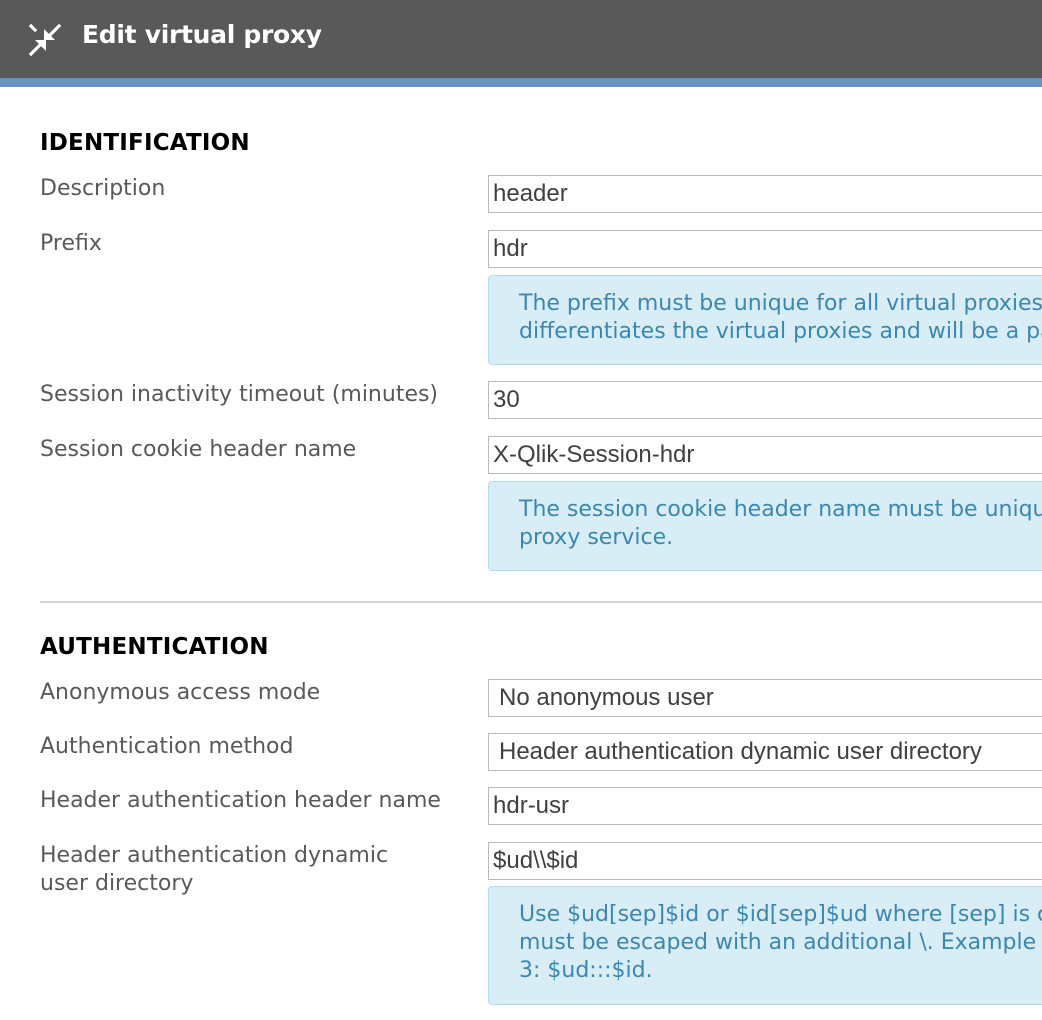  Describe the element at coordinates (45, 40) in the screenshot. I see `compress-arrows-icon` at that location.